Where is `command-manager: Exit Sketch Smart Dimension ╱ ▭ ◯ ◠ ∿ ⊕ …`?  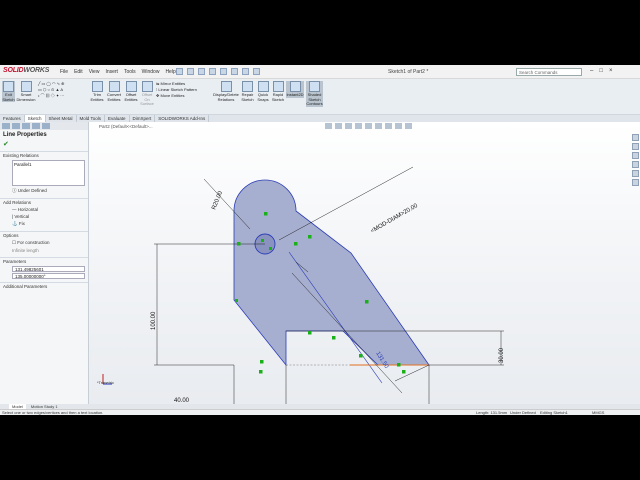
command-manager: Exit Sketch Smart Dimension ╱ ▭ ◯ ◠ ∿ ⊕ … is located at coordinates (320, 97).